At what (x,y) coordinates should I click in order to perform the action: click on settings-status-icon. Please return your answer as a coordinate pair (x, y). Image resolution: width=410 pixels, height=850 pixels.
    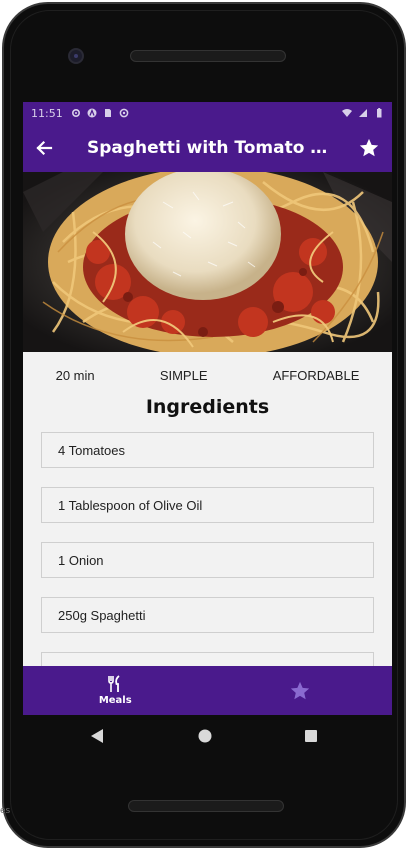
    Looking at the image, I should click on (75, 113).